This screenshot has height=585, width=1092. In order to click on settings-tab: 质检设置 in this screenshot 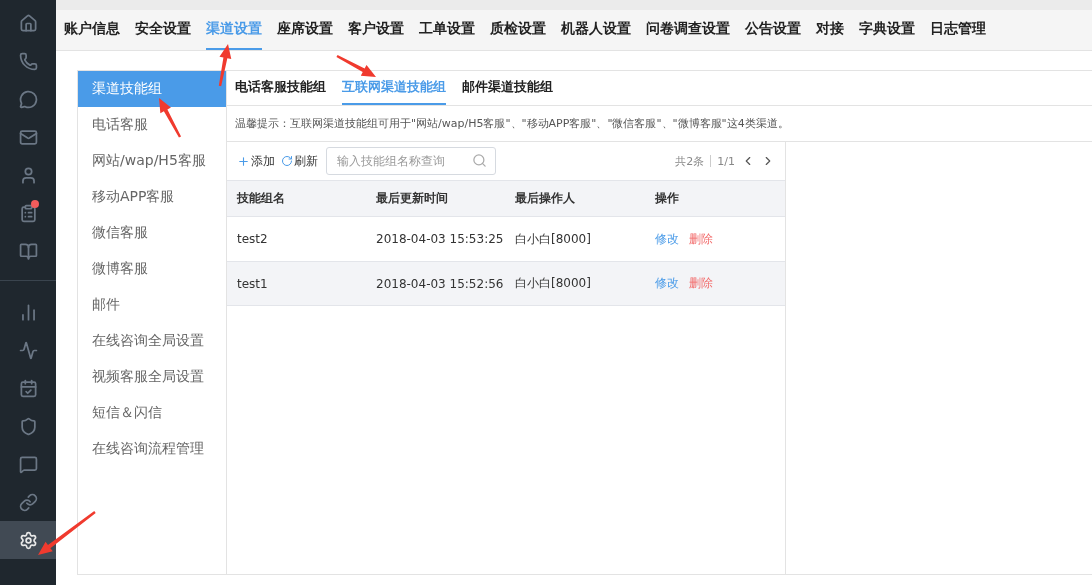, I will do `click(518, 30)`.